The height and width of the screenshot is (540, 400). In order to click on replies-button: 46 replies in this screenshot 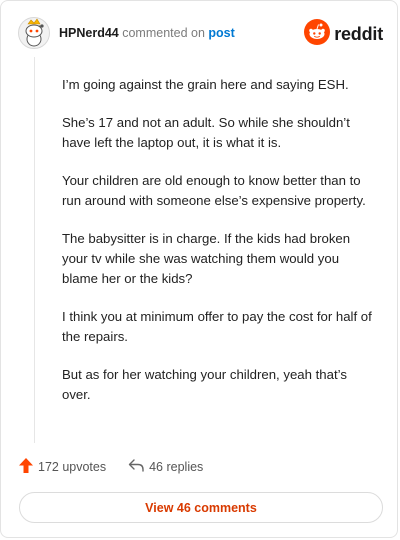, I will do `click(165, 467)`.